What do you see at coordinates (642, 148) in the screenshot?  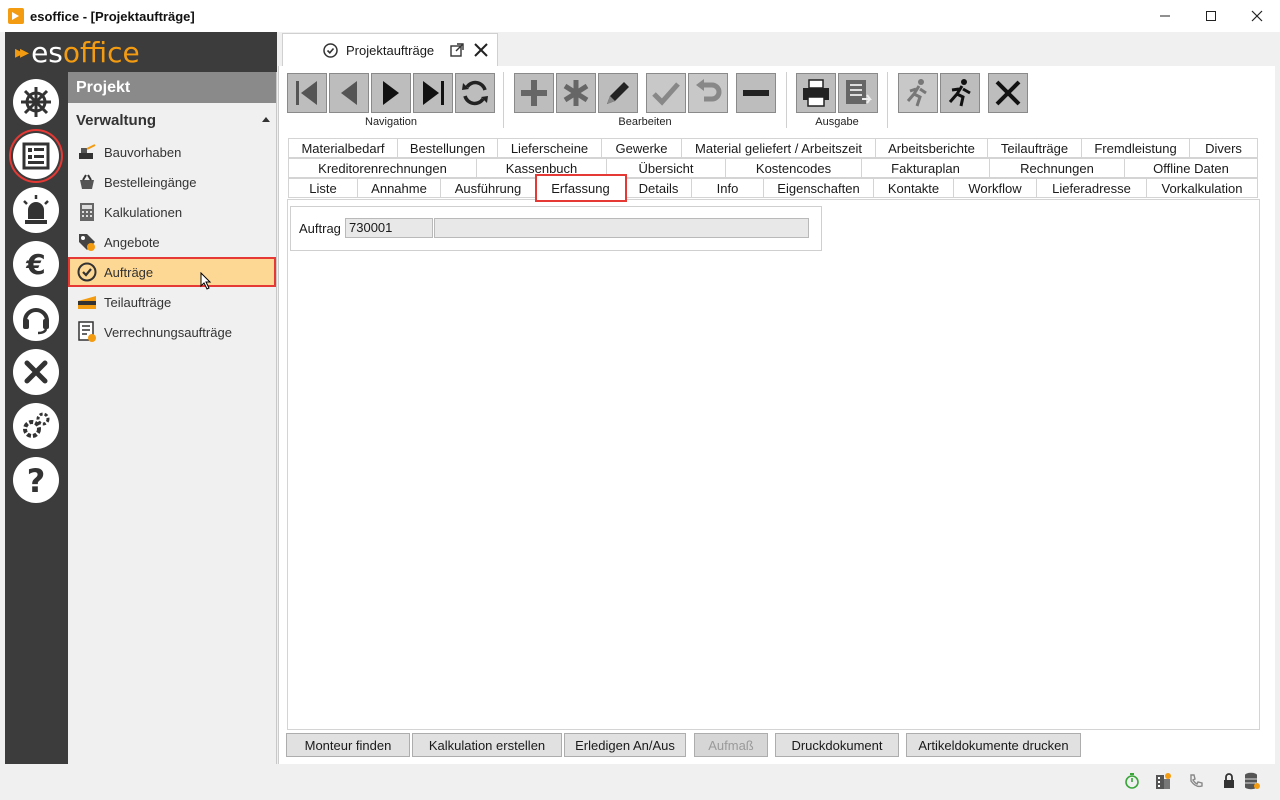 I see `tab-gewerke: Gewerke` at bounding box center [642, 148].